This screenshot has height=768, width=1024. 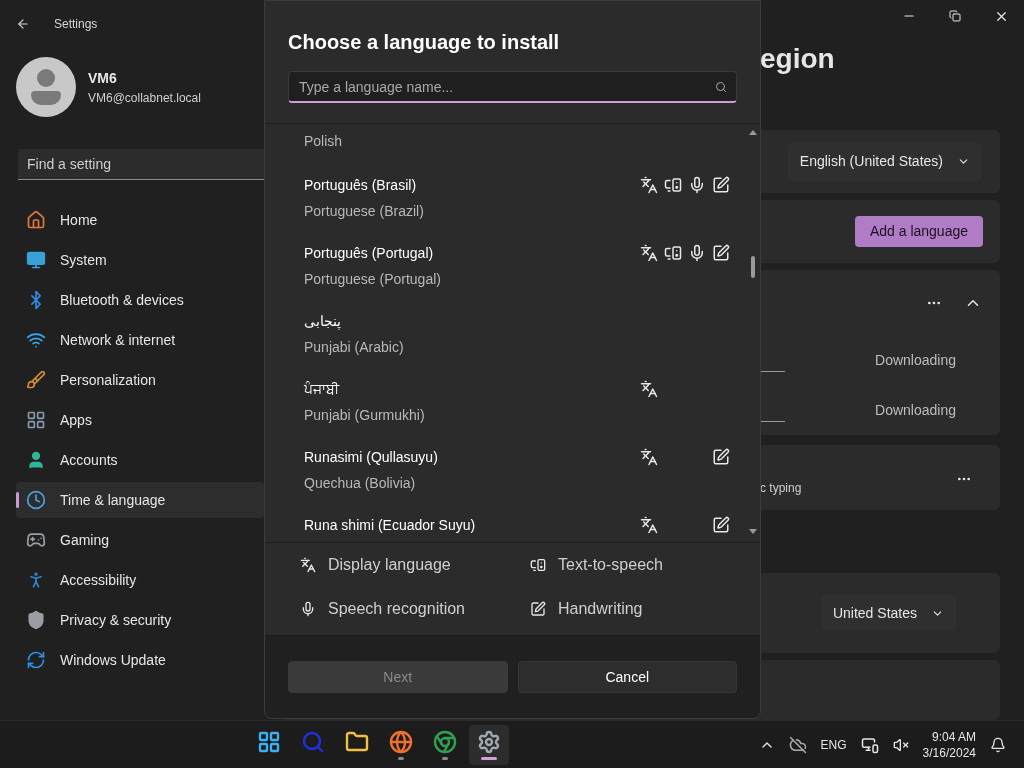 What do you see at coordinates (76, 24) in the screenshot?
I see `window-title: Settings` at bounding box center [76, 24].